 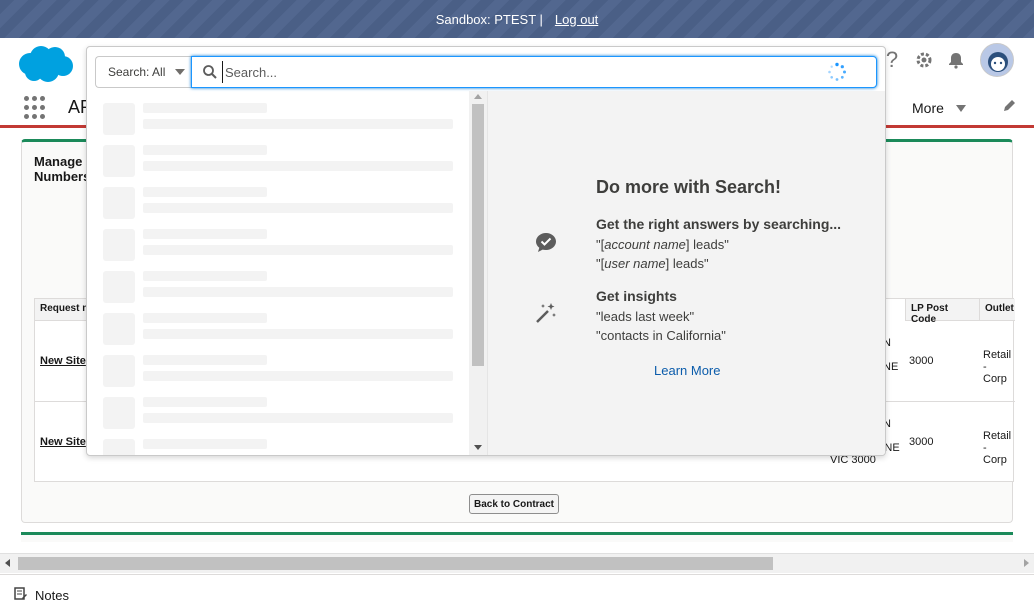 What do you see at coordinates (58, 161) in the screenshot?
I see `card-title-line1: Manage` at bounding box center [58, 161].